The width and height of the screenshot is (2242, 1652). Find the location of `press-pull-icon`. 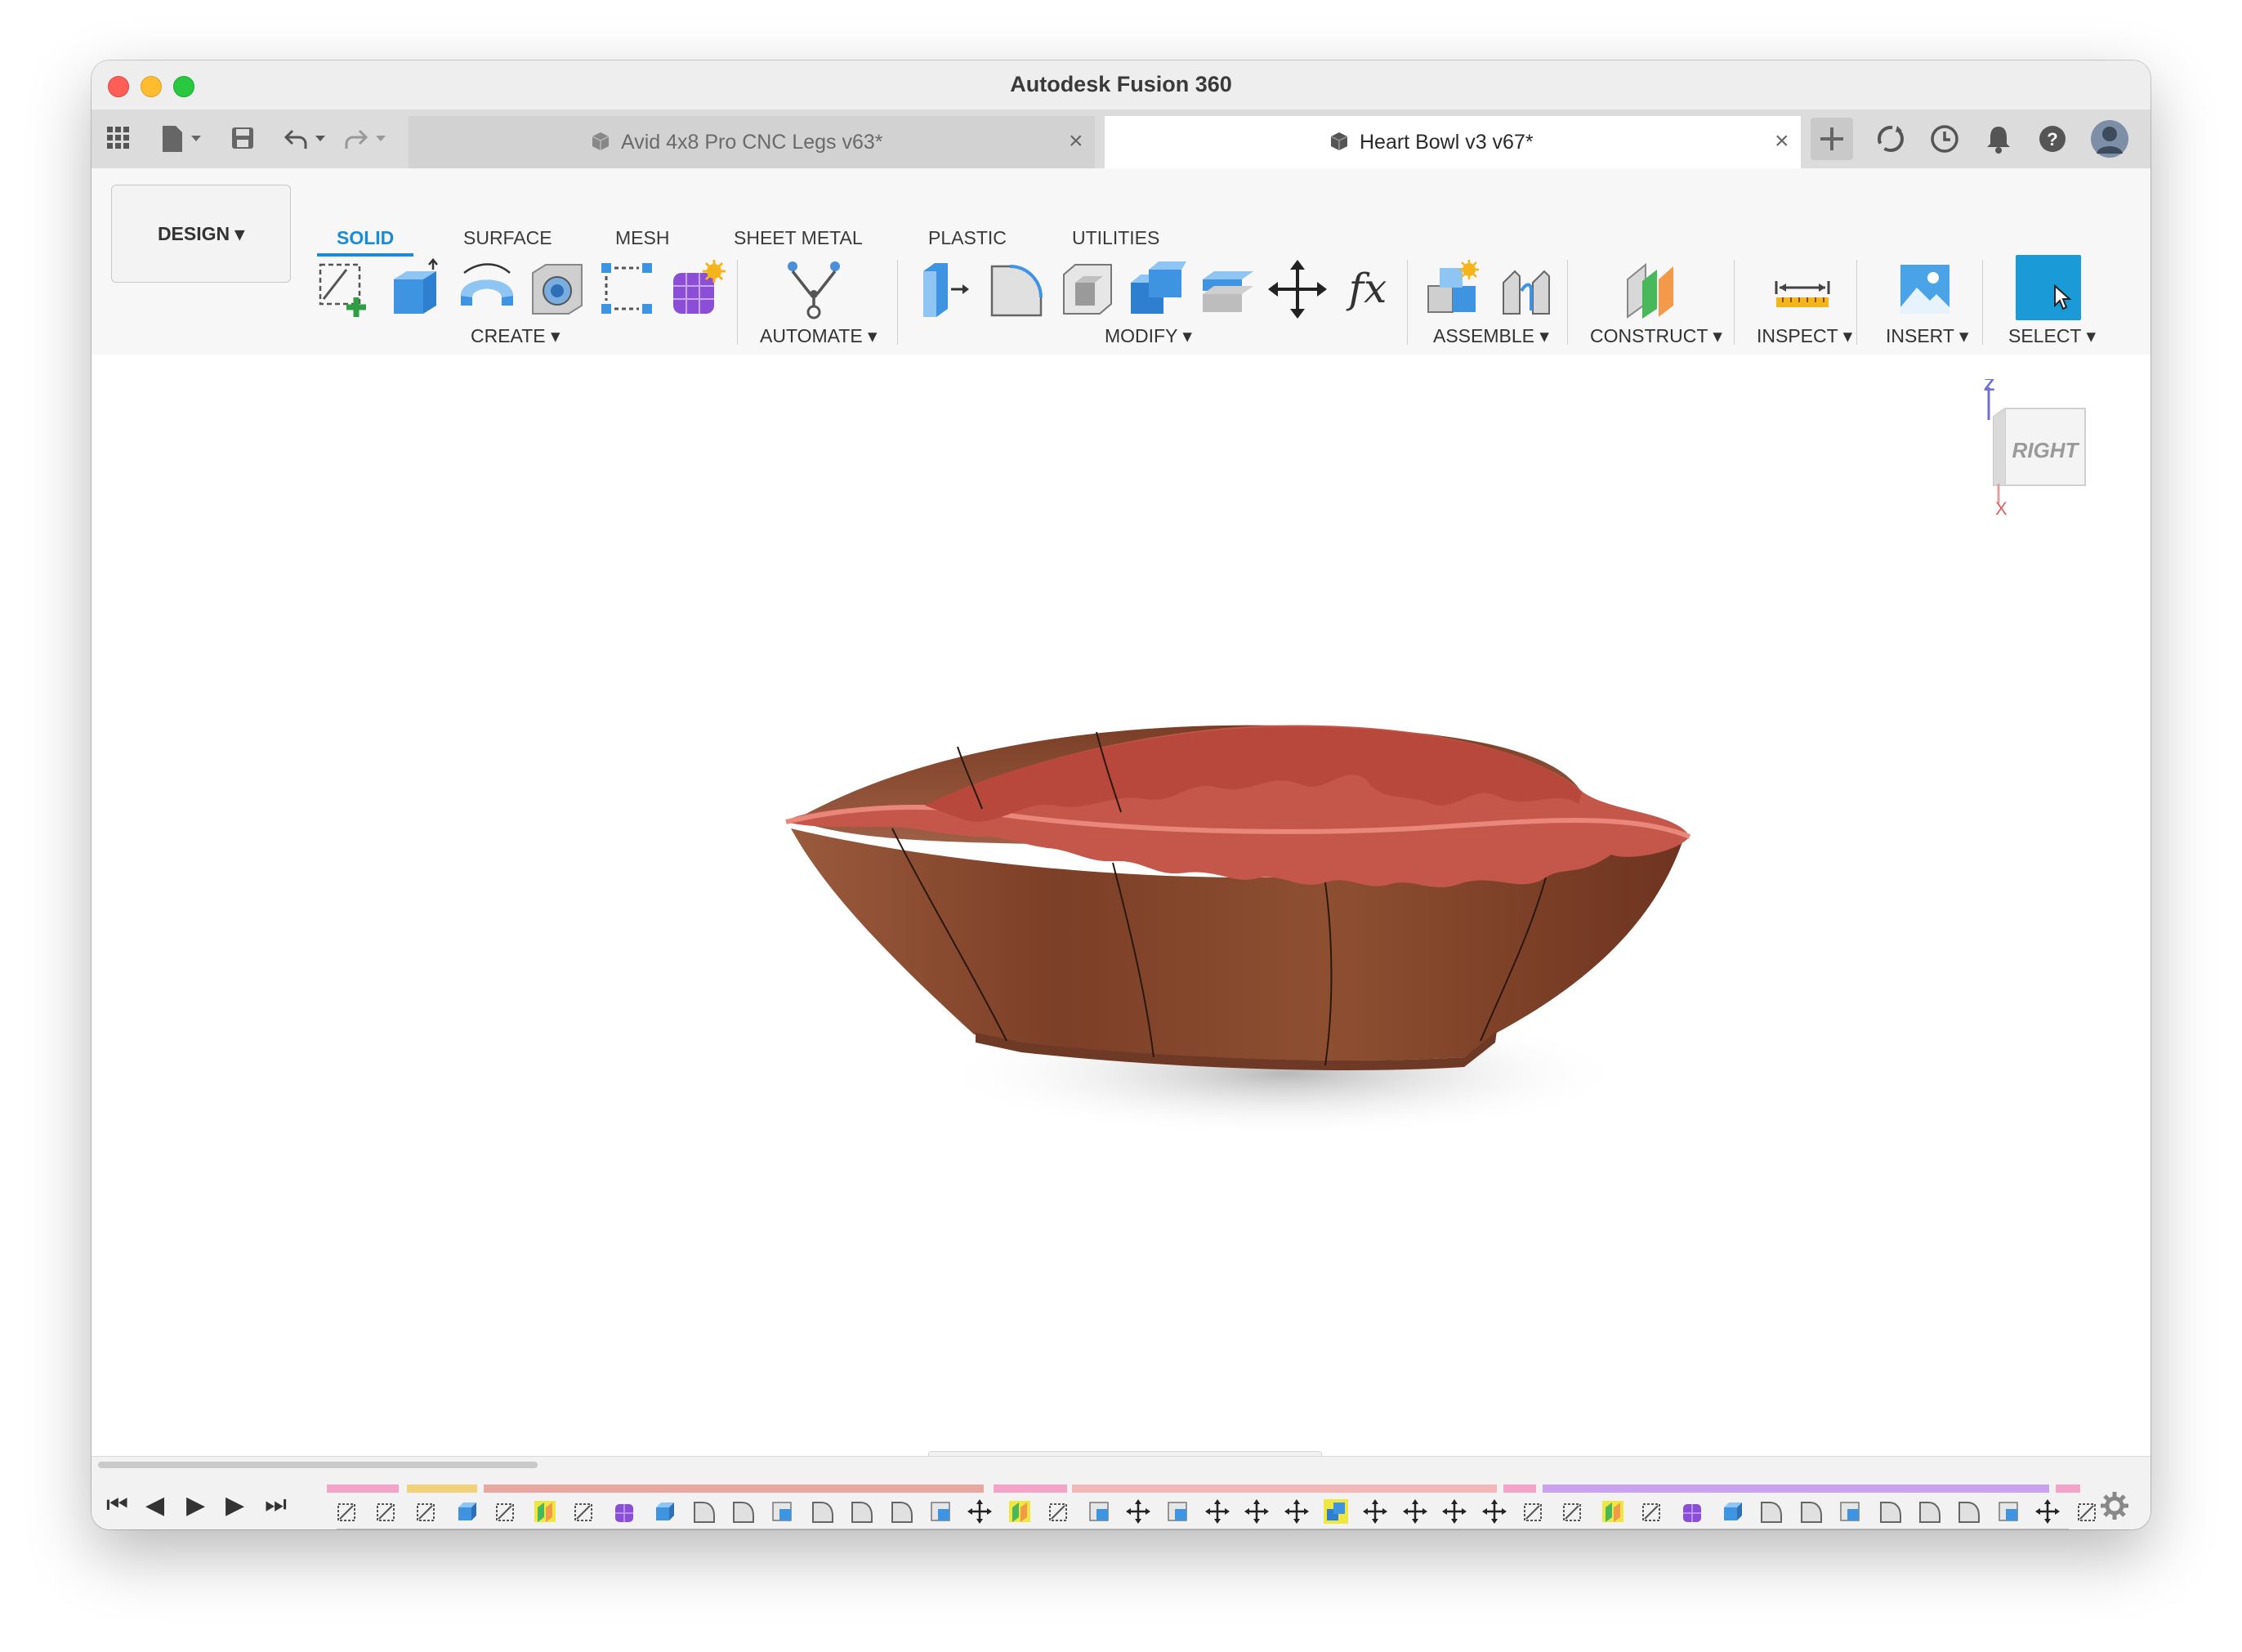

press-pull-icon is located at coordinates (946, 289).